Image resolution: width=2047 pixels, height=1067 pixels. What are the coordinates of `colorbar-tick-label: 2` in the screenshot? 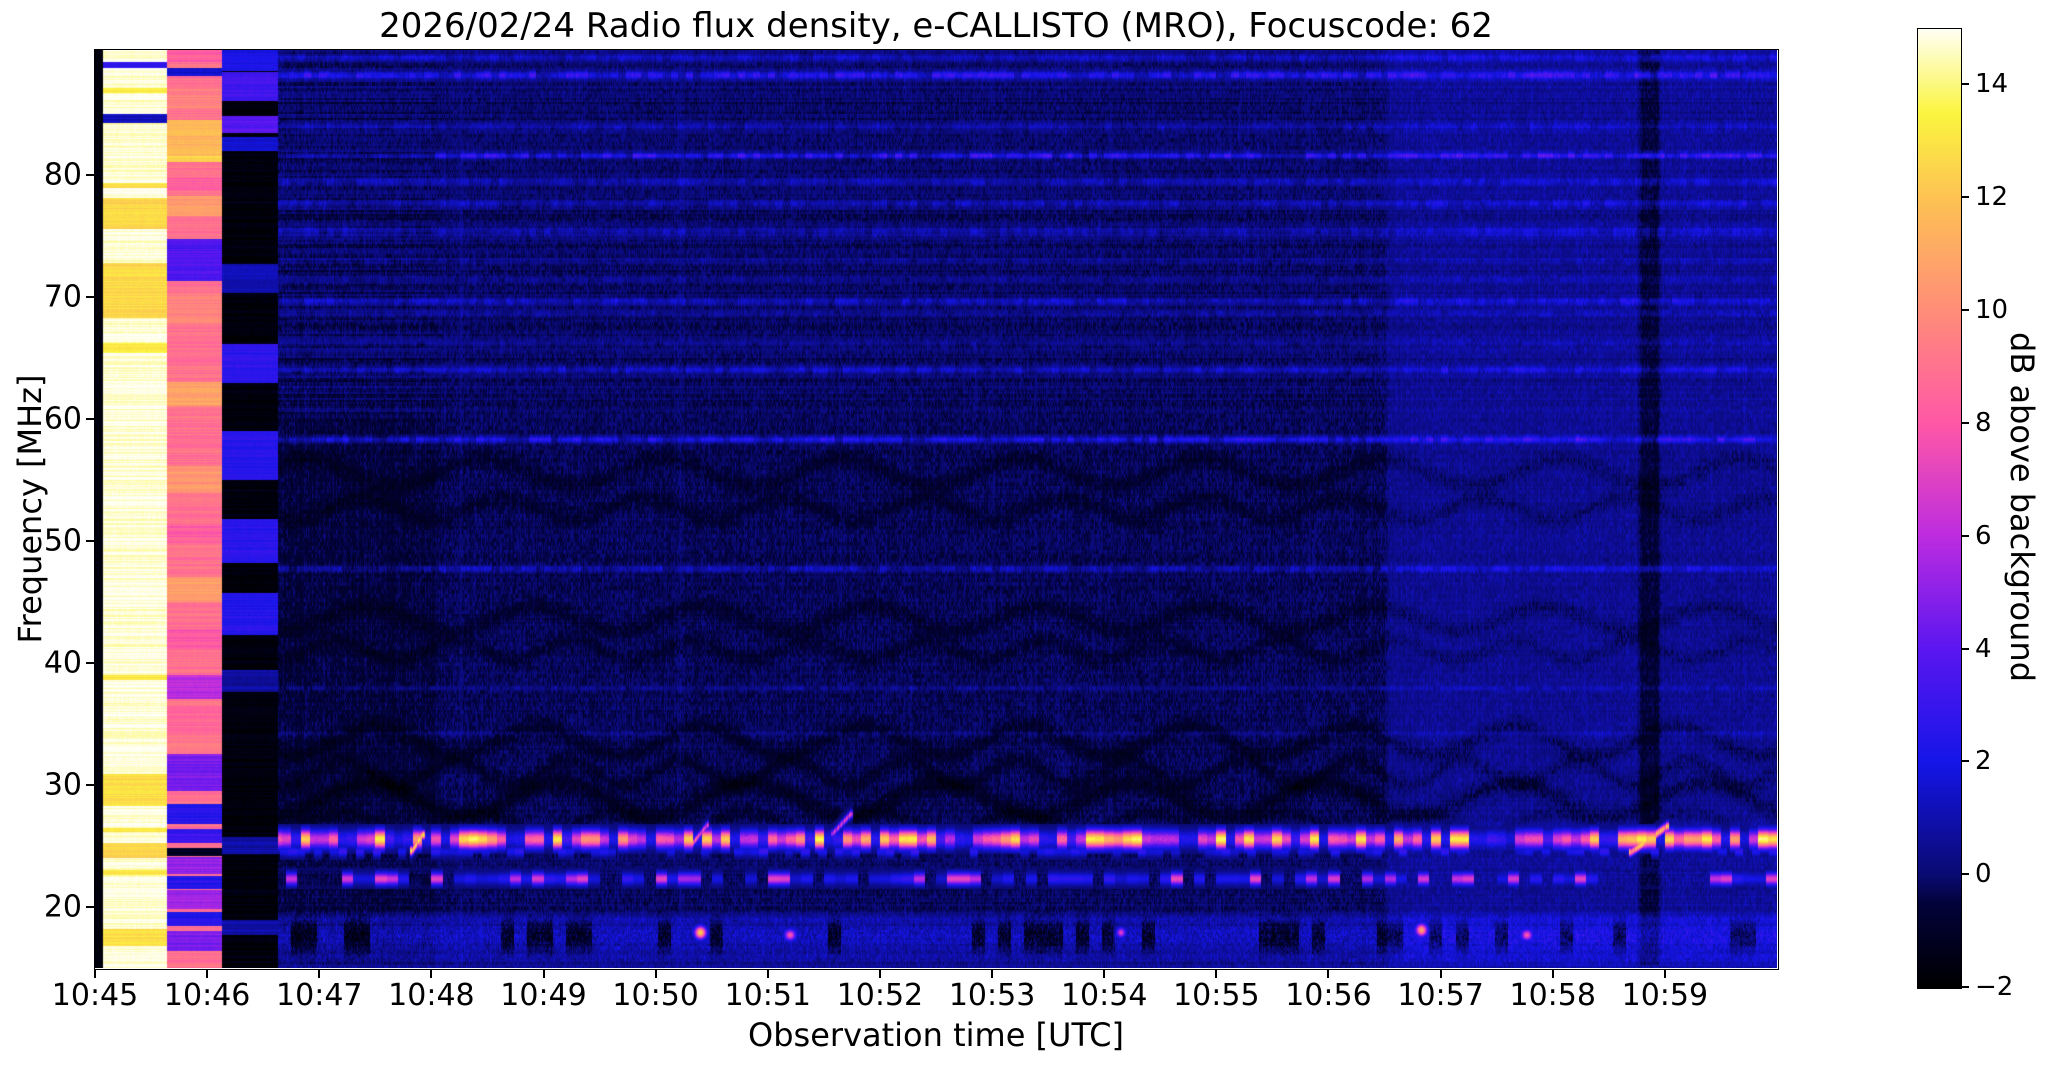 It's located at (1983, 761).